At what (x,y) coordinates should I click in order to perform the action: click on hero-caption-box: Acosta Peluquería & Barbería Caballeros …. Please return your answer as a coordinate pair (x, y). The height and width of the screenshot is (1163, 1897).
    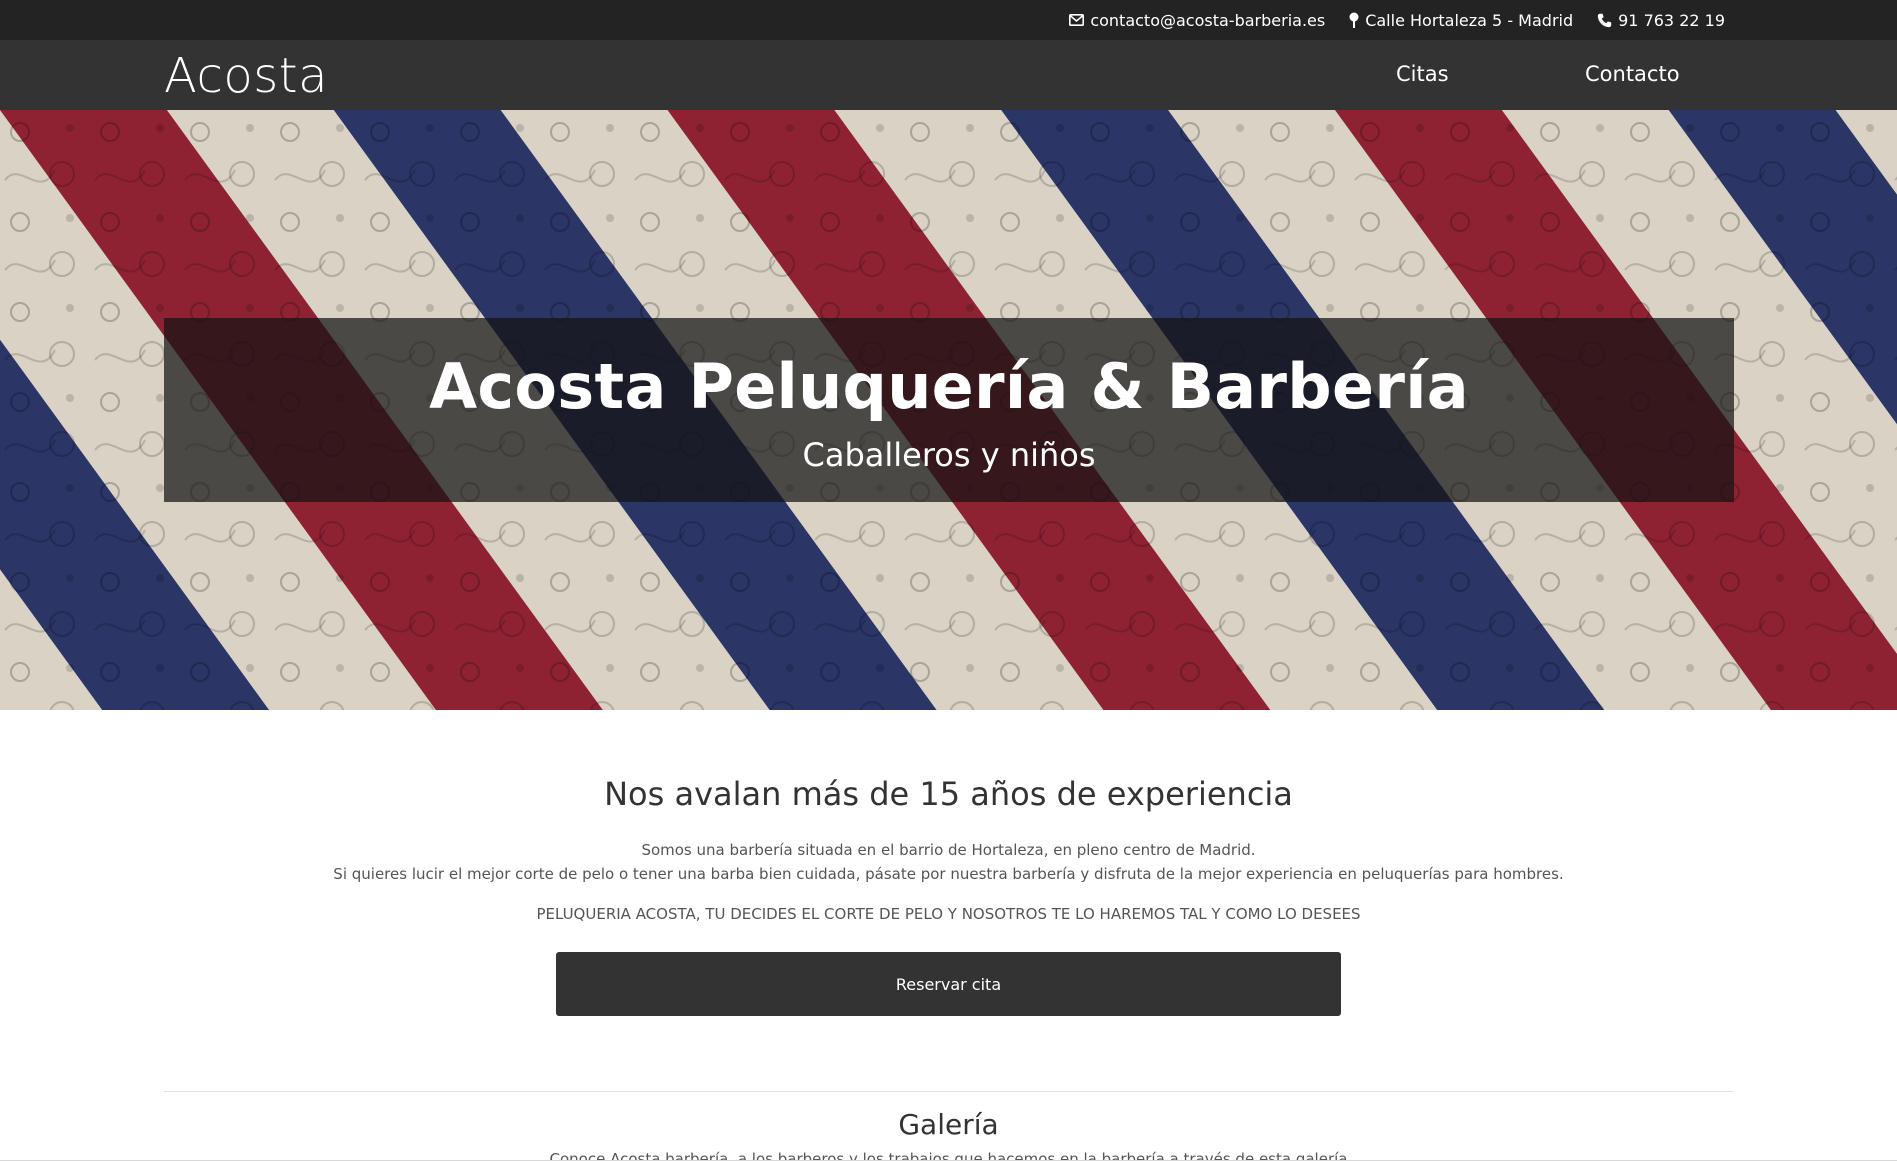
    Looking at the image, I should click on (949, 410).